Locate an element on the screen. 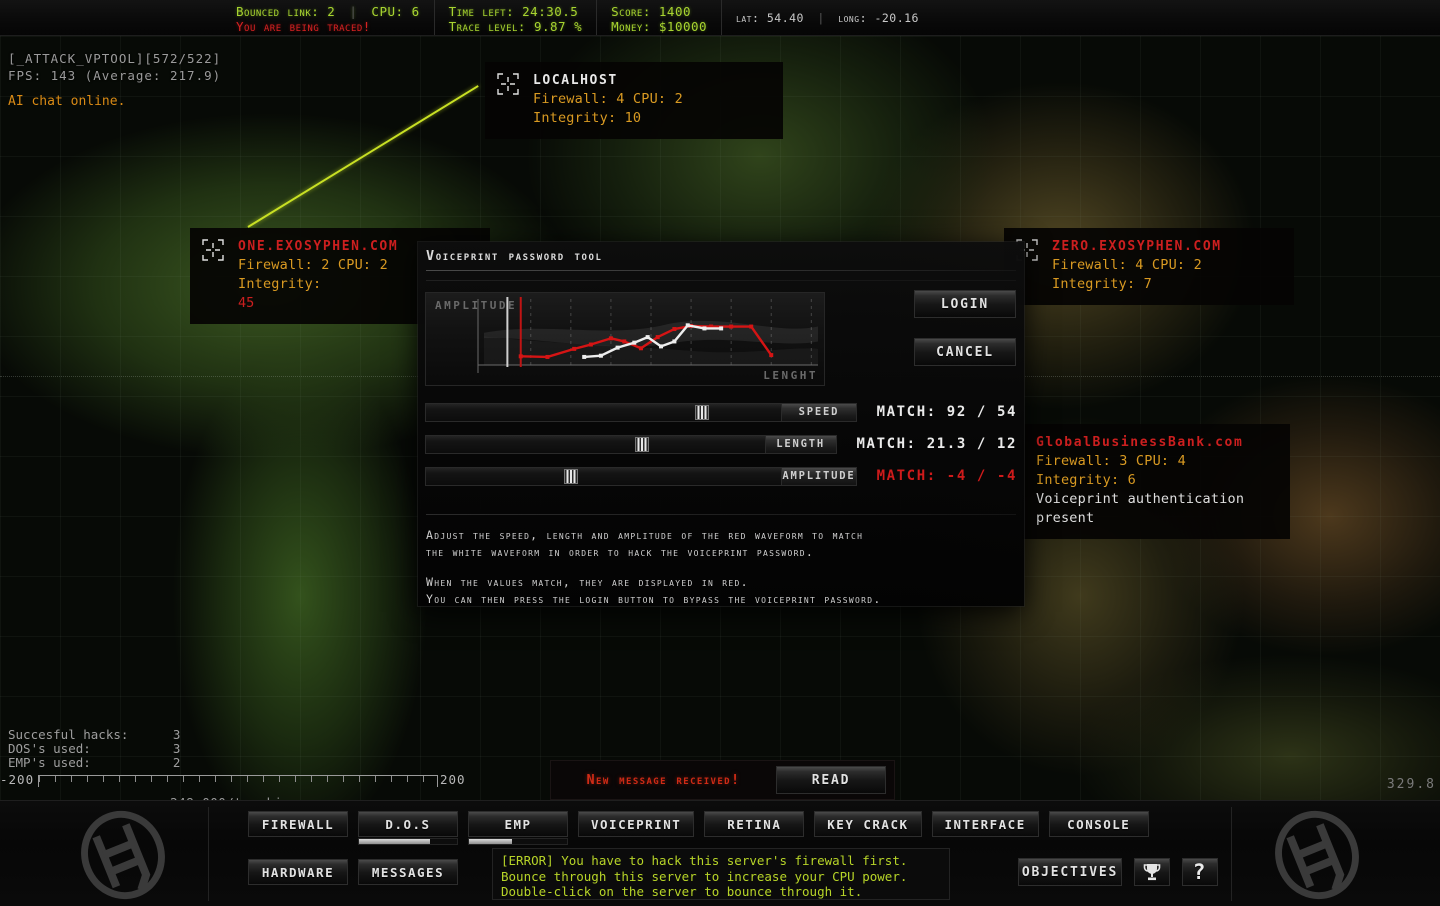  node-name: ZERO.EXOSYPHEN.COM is located at coordinates (1137, 246).